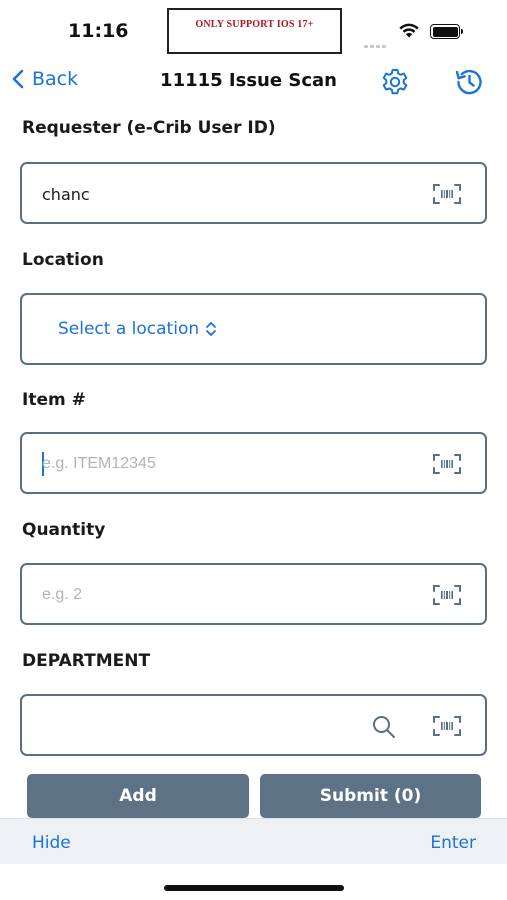 The height and width of the screenshot is (900, 507). I want to click on requester-field: chanc, so click(253, 193).